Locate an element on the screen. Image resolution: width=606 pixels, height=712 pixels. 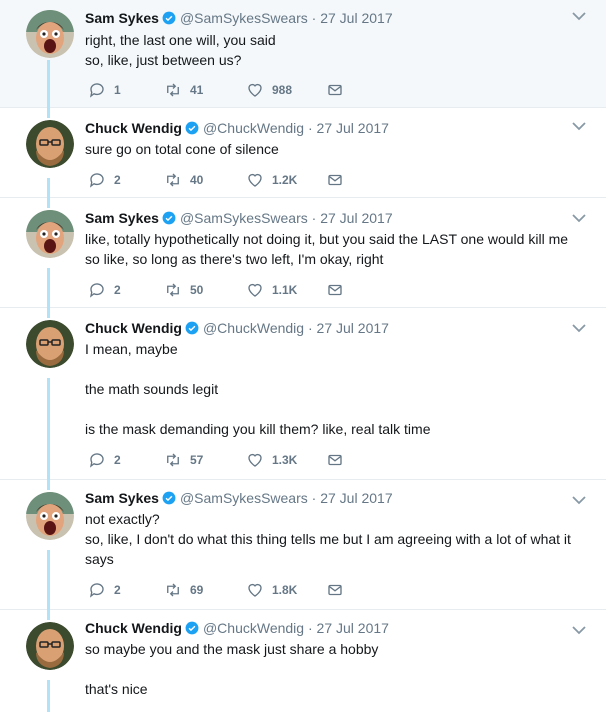
retweet-button: 50 is located at coordinates (183, 290).